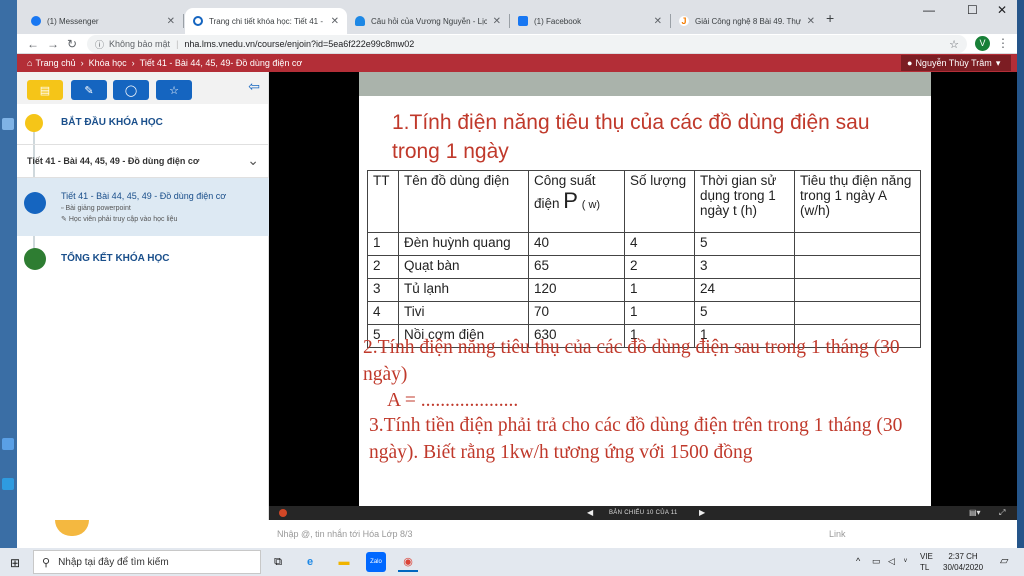  I want to click on tab-messenger: (1) Messenger ✕, so click(103, 21).